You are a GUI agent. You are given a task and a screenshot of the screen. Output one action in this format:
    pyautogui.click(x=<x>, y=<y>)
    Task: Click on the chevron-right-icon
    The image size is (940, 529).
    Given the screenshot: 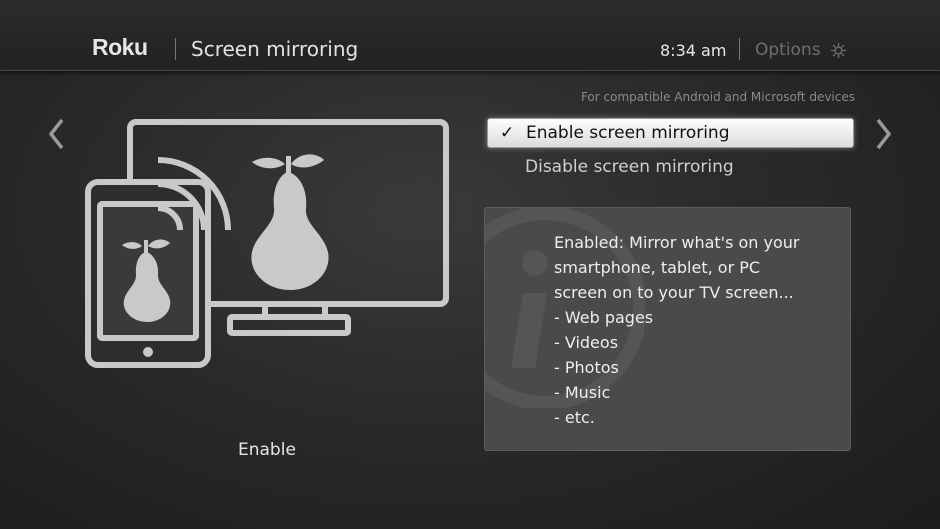 What is the action you would take?
    pyautogui.click(x=883, y=134)
    